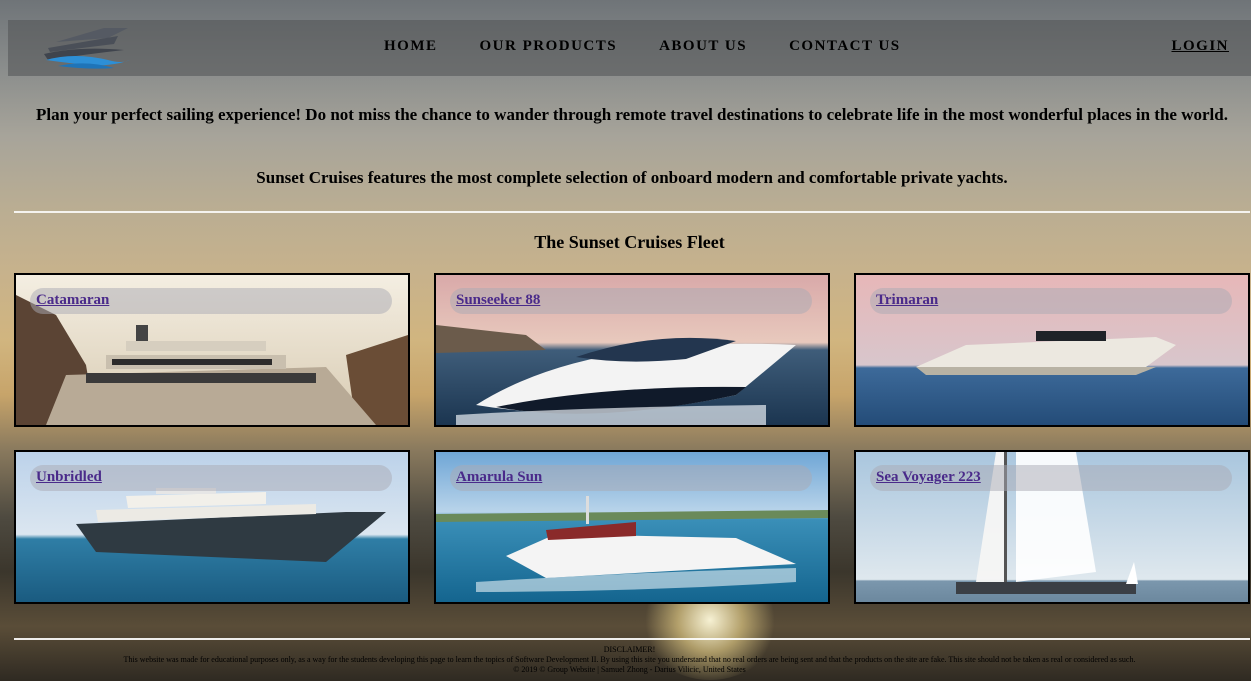  I want to click on fleet-link-unbridled: Unbridled, so click(69, 477).